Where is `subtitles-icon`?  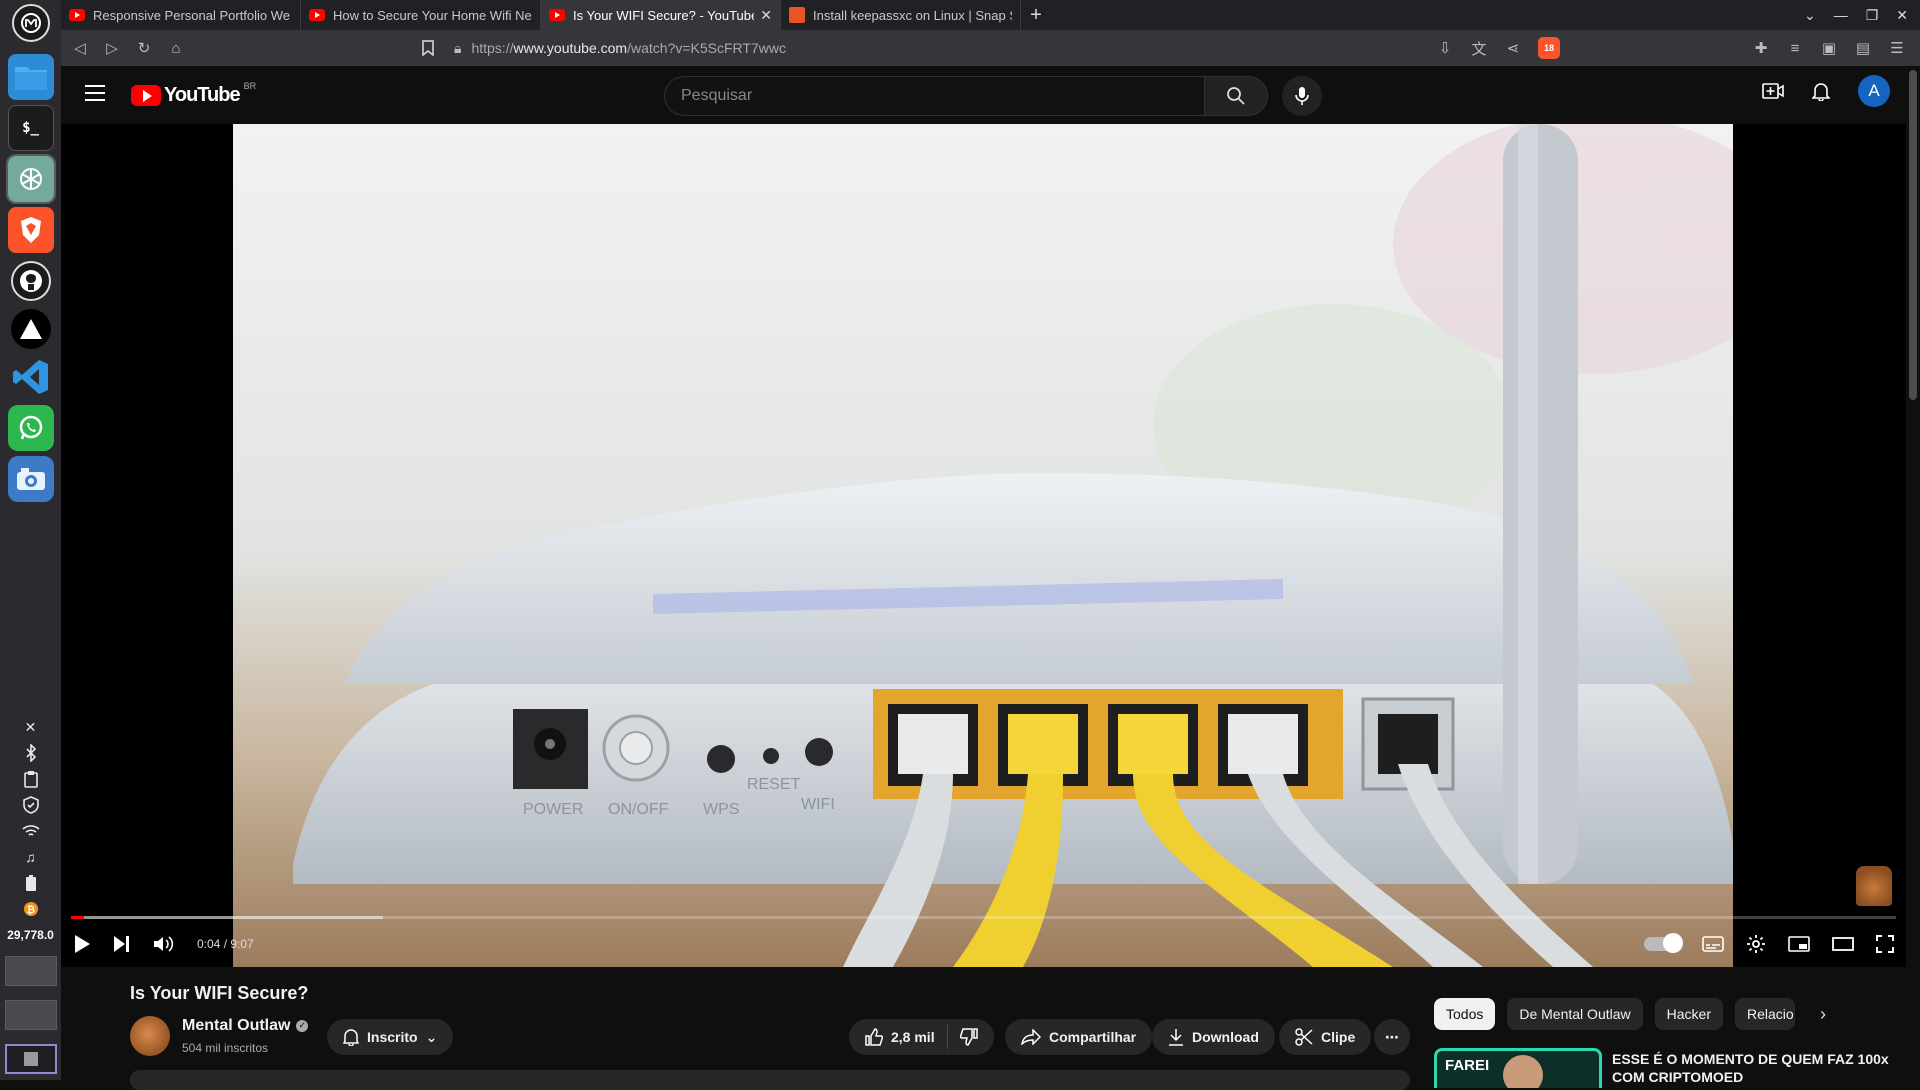 subtitles-icon is located at coordinates (1713, 944).